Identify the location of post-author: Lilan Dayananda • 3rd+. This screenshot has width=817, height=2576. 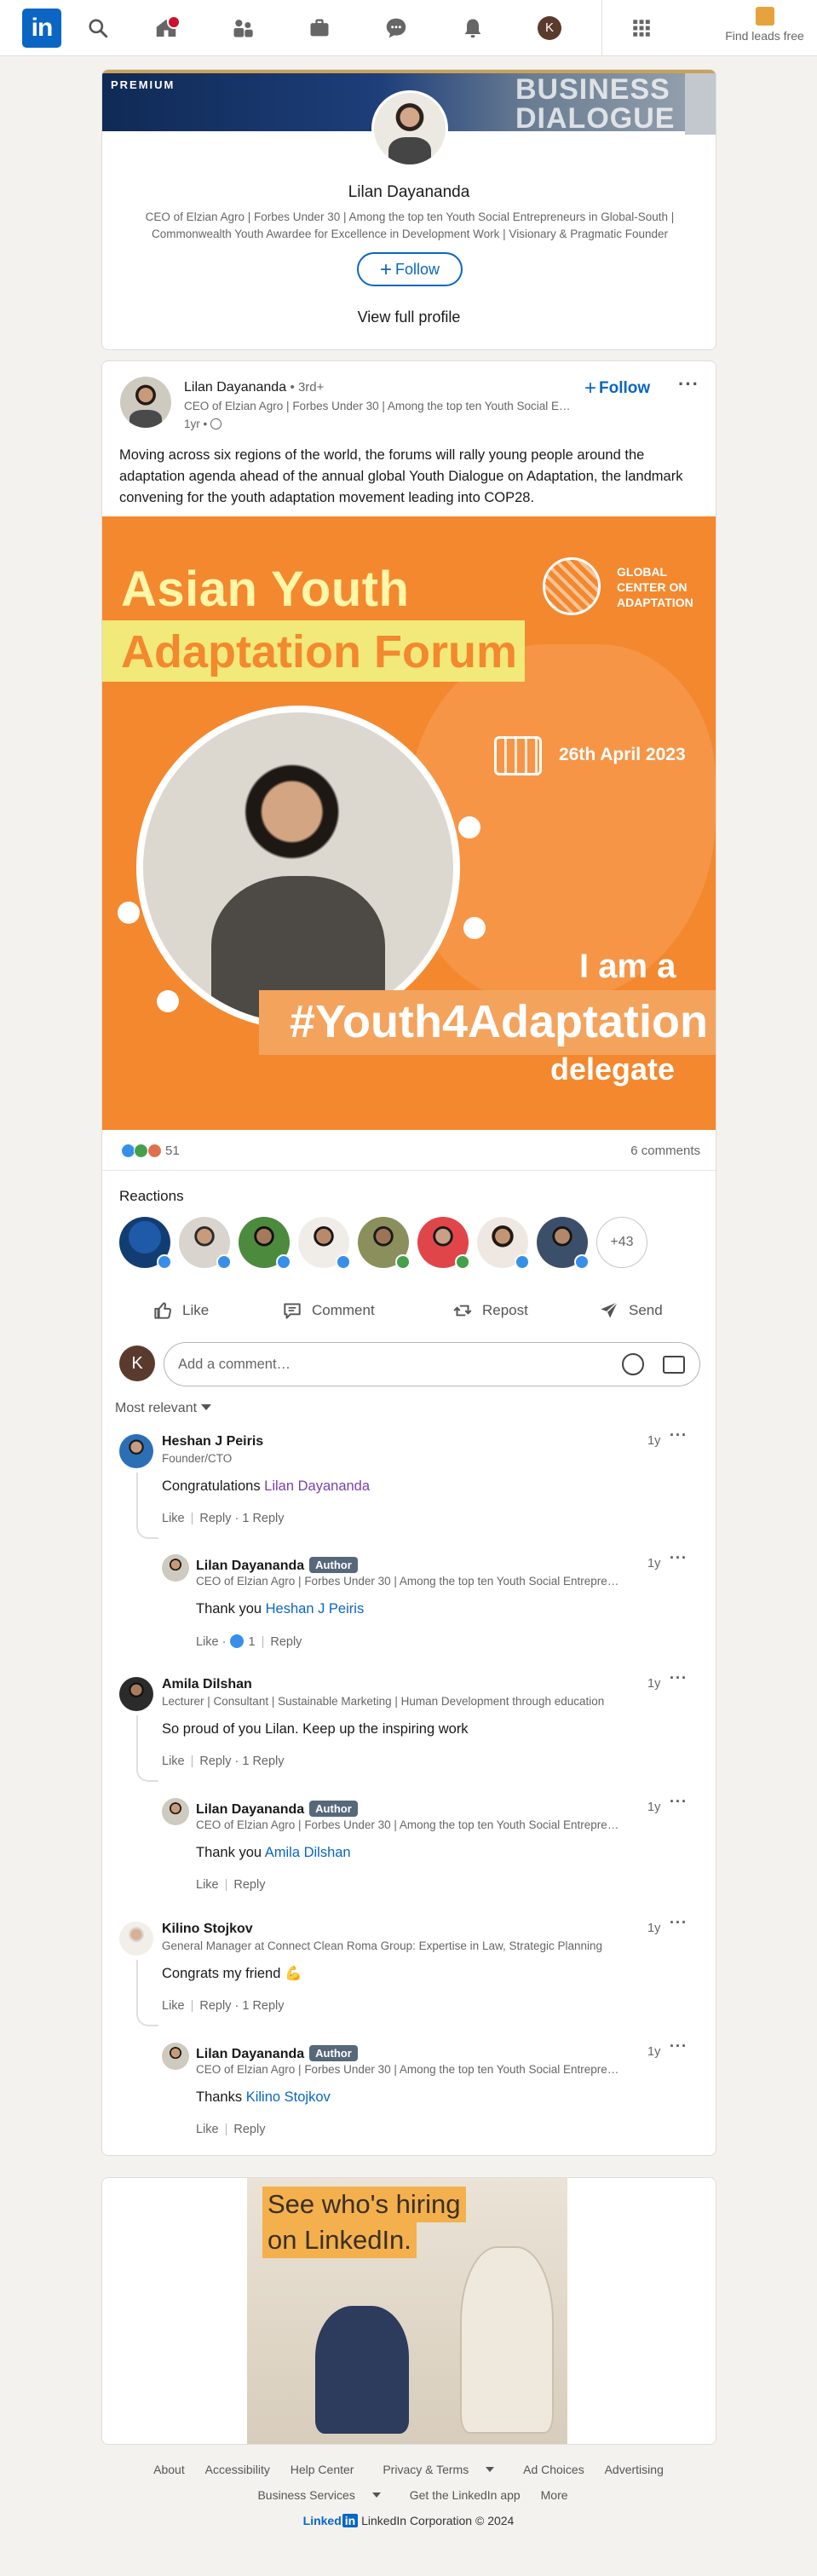
(254, 387).